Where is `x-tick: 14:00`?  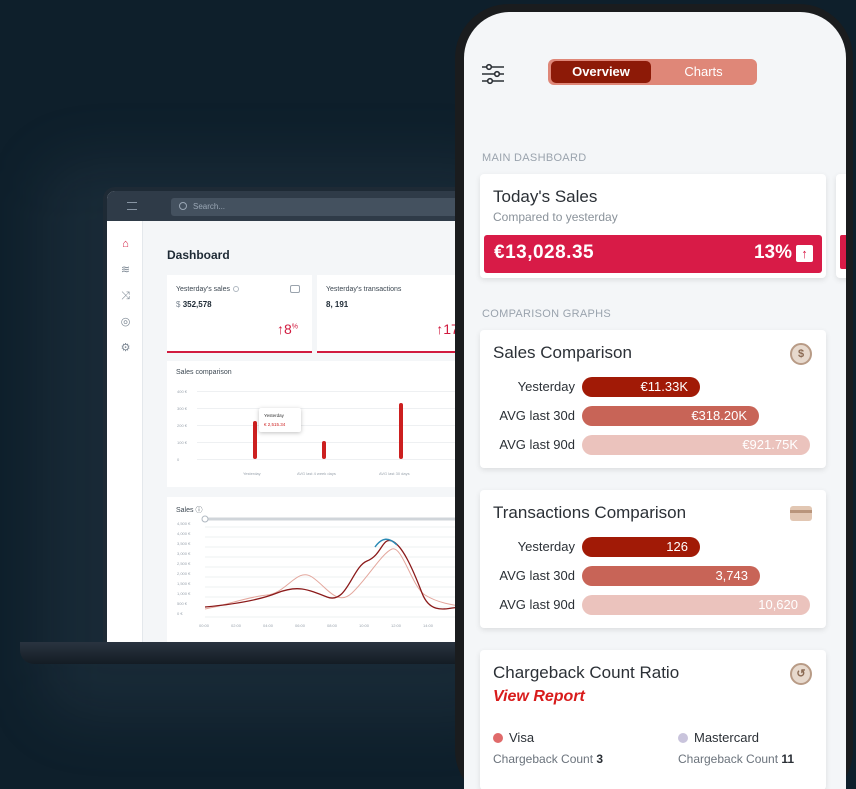
x-tick: 14:00 is located at coordinates (428, 625).